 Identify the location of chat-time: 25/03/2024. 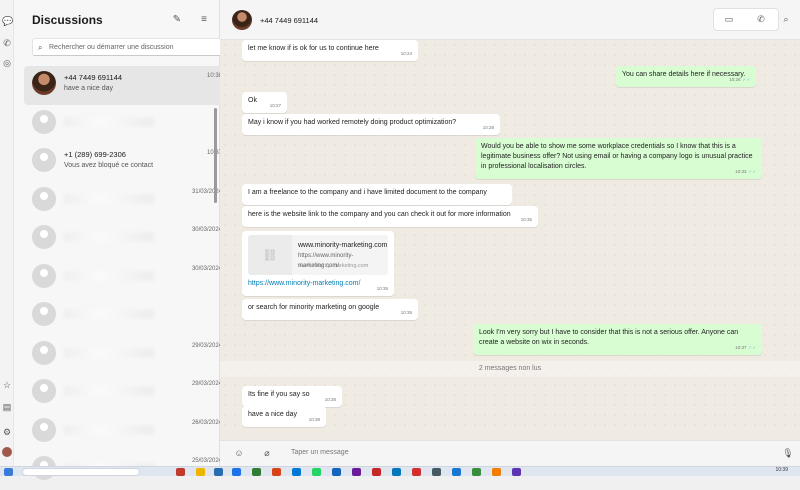
(206, 461).